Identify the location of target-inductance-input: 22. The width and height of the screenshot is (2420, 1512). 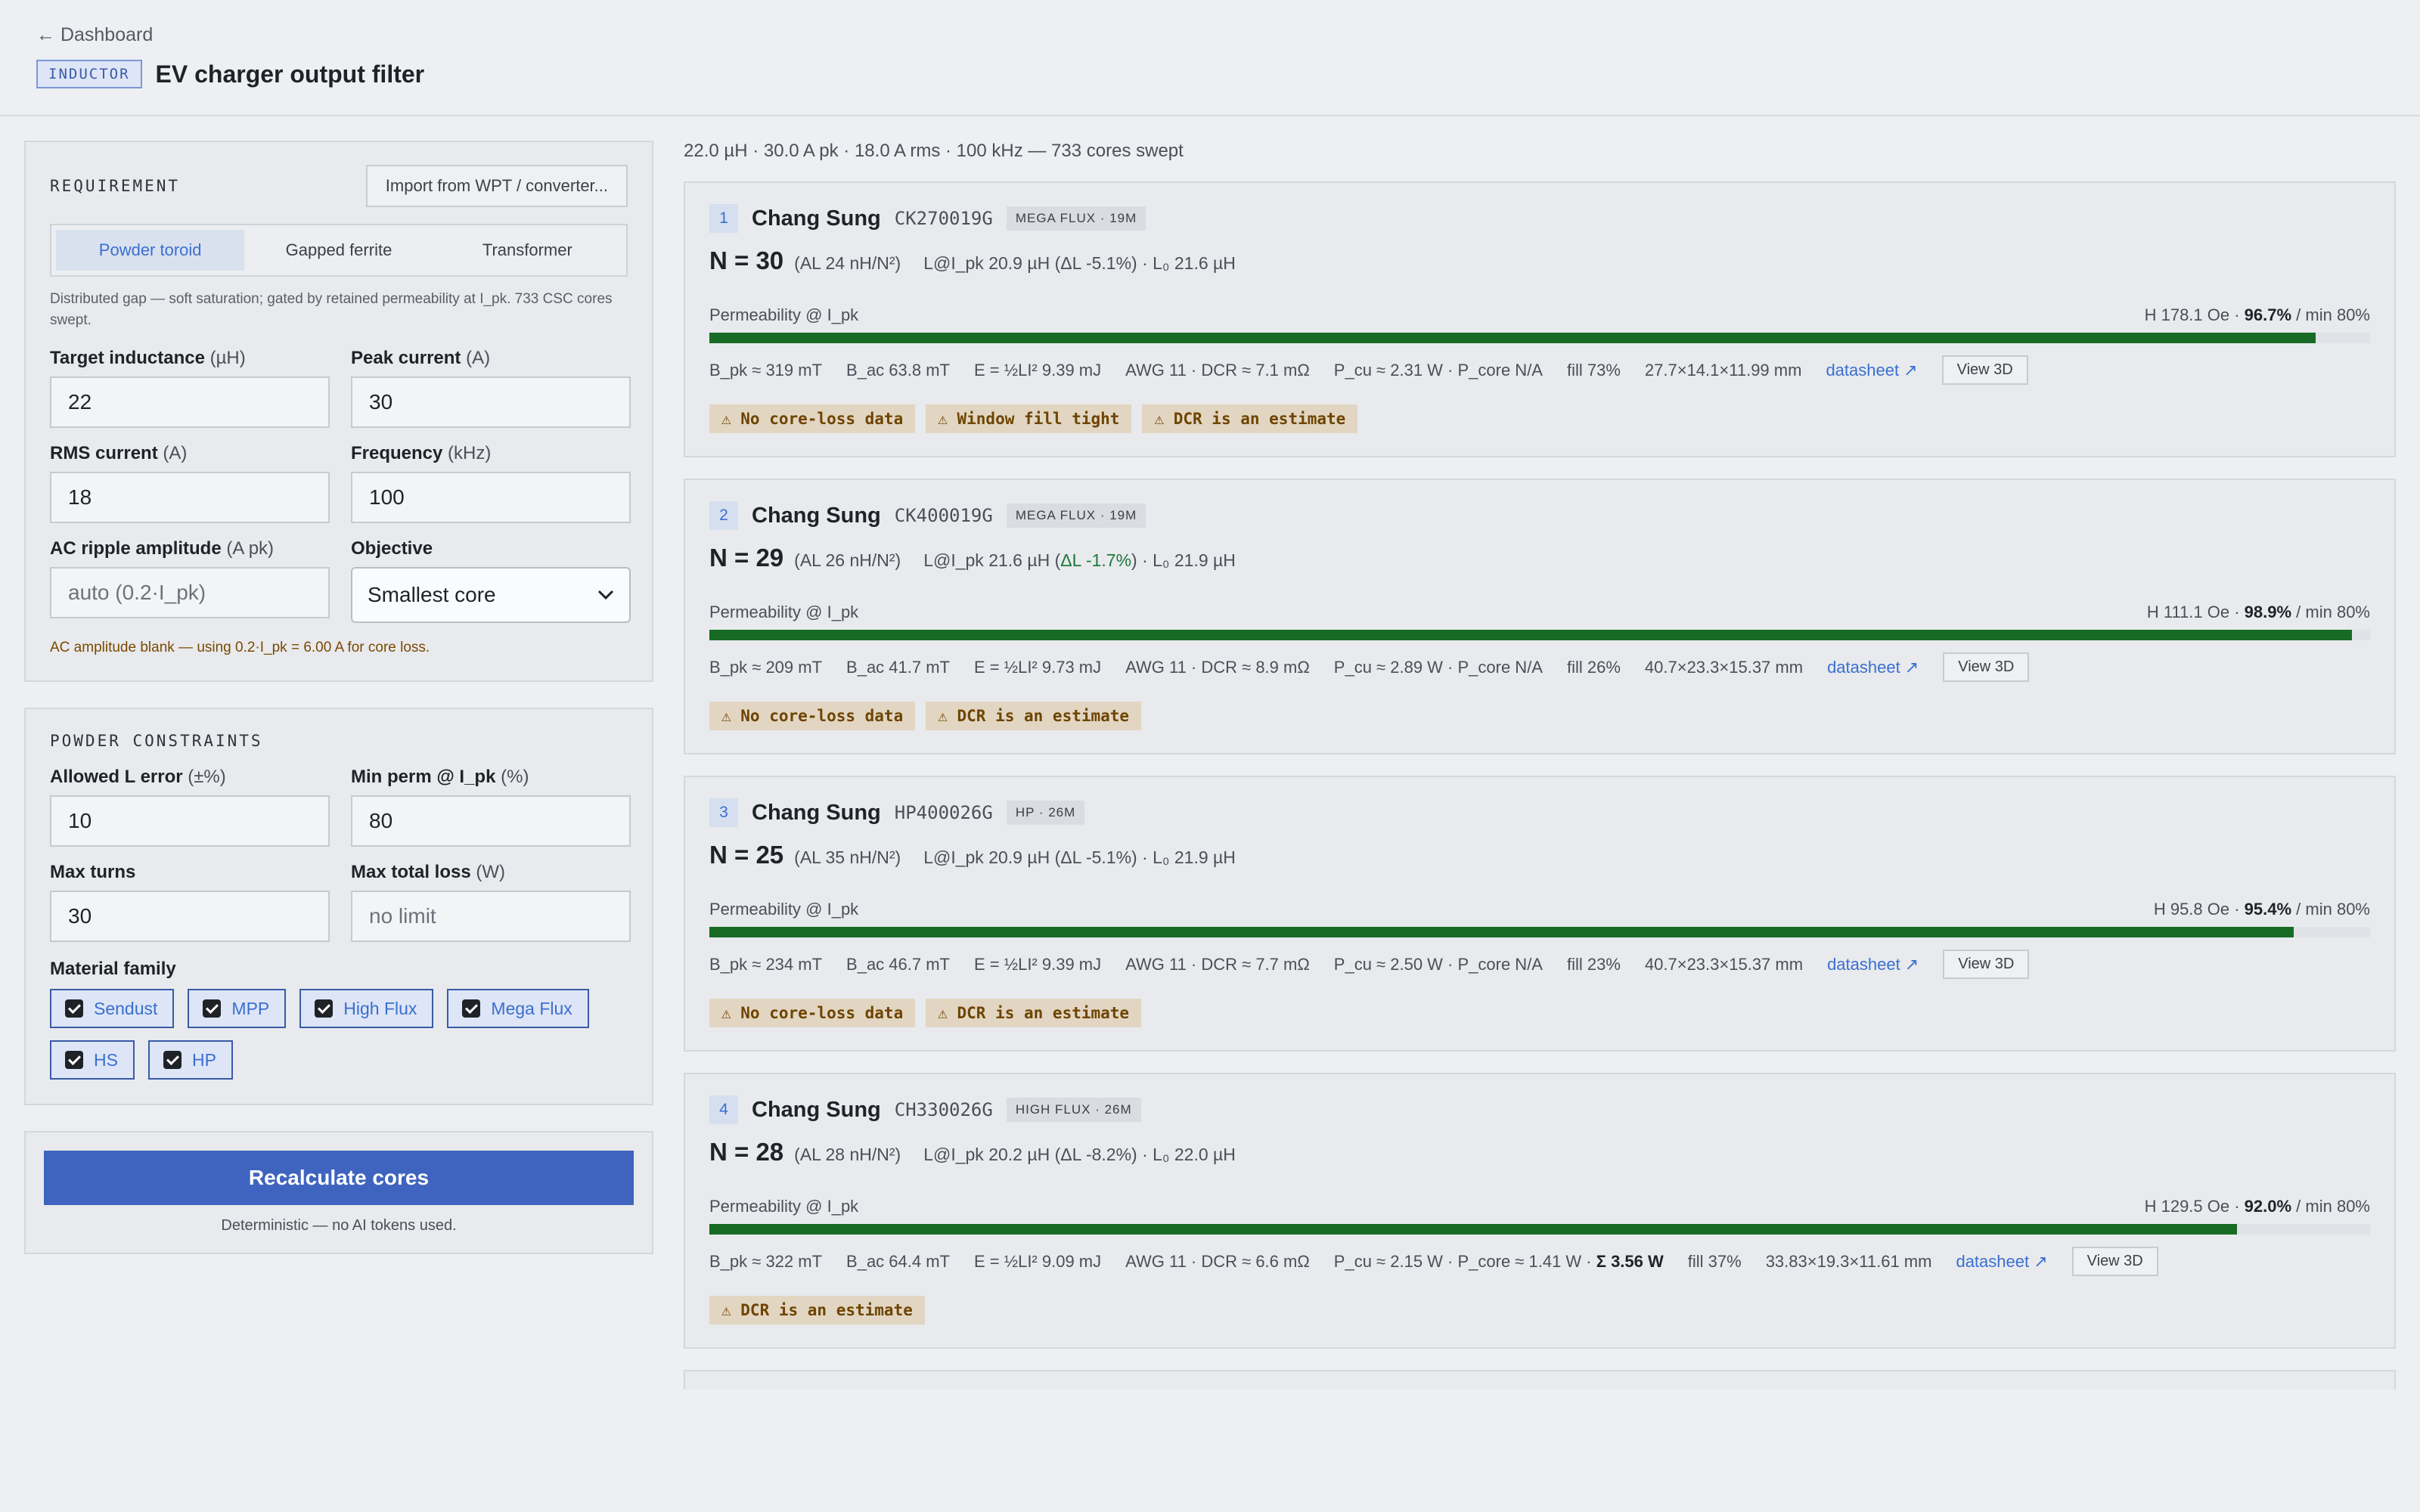
(190, 402).